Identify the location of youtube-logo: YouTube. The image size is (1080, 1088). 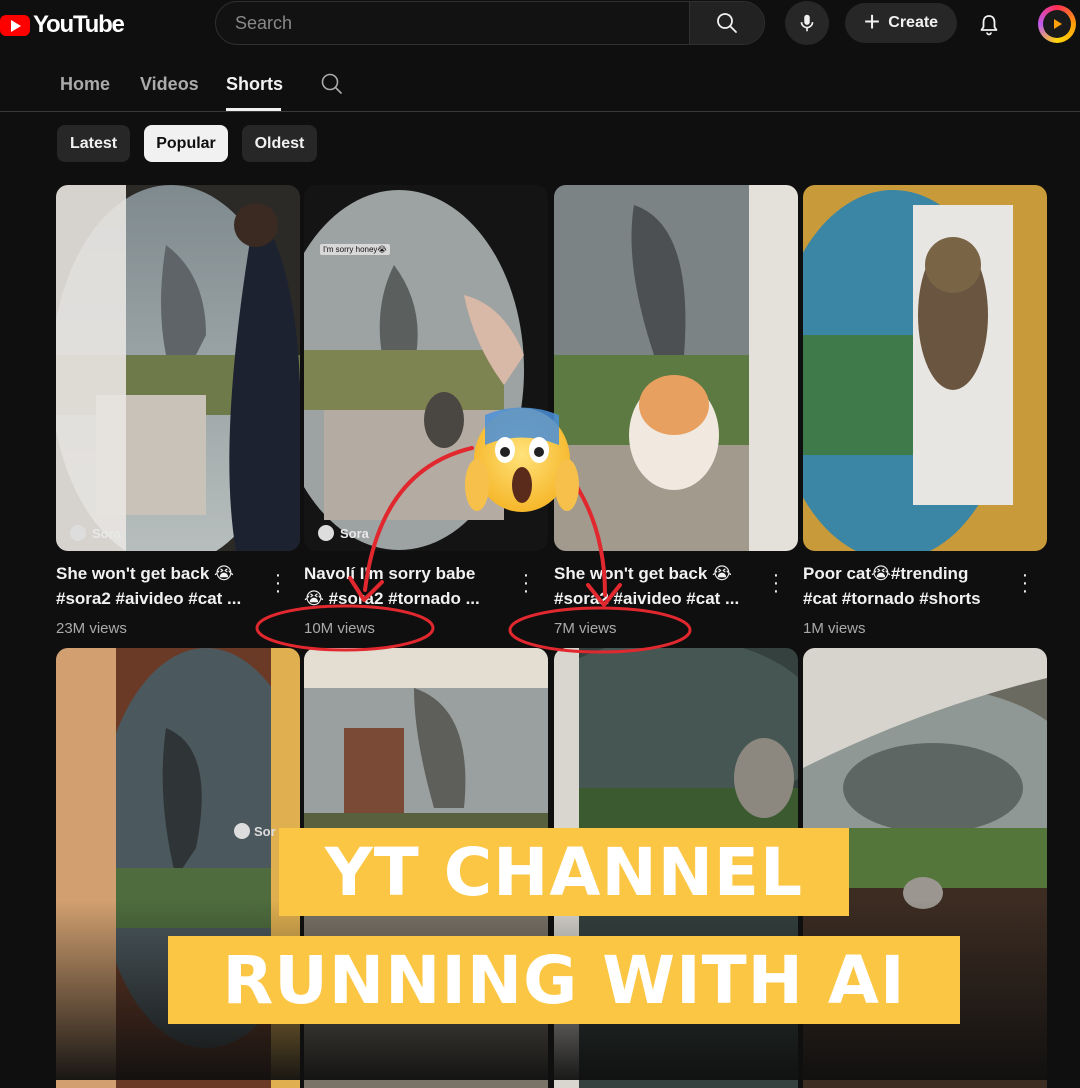
(62, 25).